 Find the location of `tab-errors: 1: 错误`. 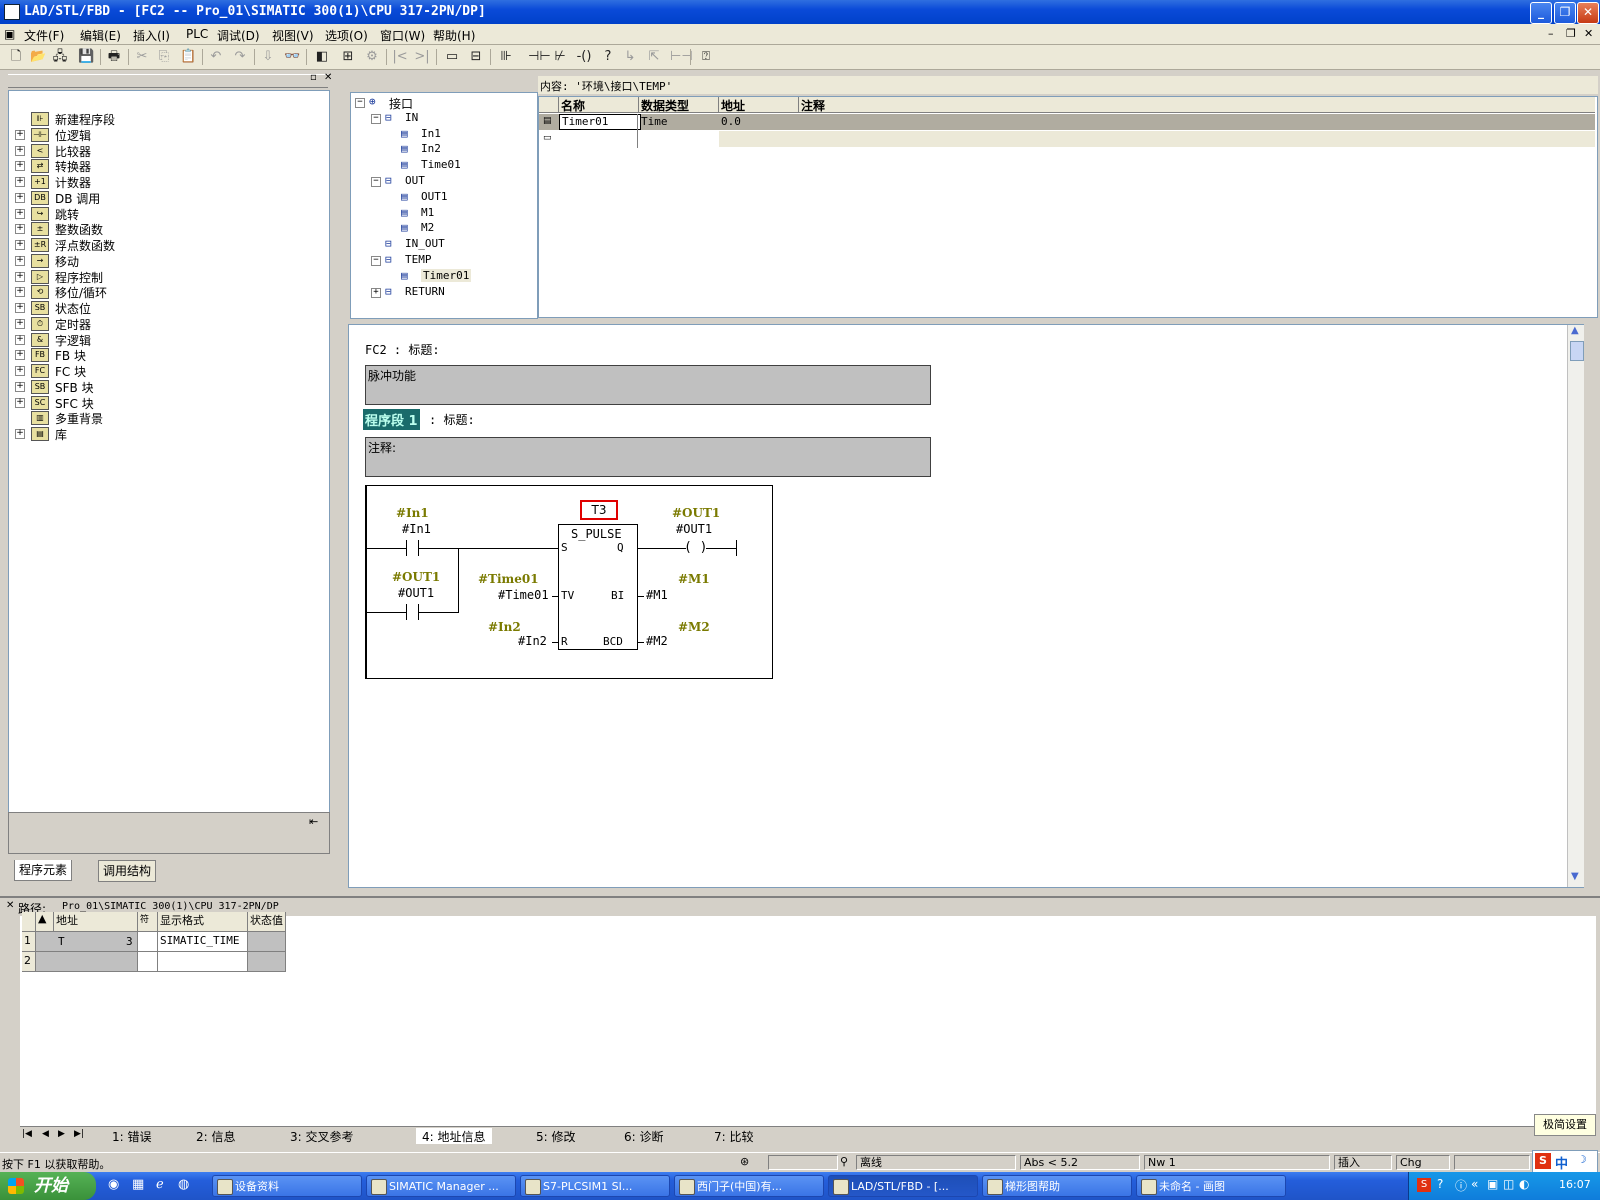

tab-errors: 1: 错误 is located at coordinates (132, 1136).